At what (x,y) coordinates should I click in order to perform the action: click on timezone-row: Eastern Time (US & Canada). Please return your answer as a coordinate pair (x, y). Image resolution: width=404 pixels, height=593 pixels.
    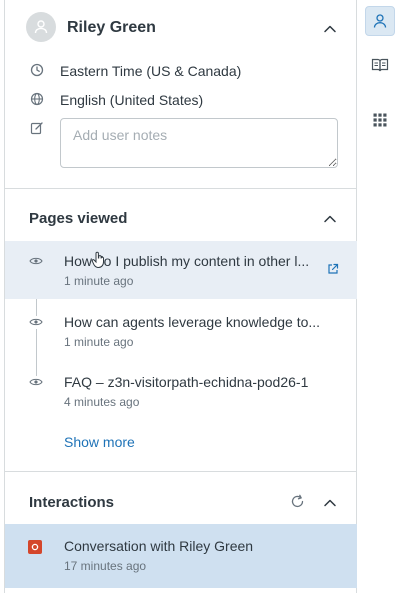
    Looking at the image, I should click on (181, 72).